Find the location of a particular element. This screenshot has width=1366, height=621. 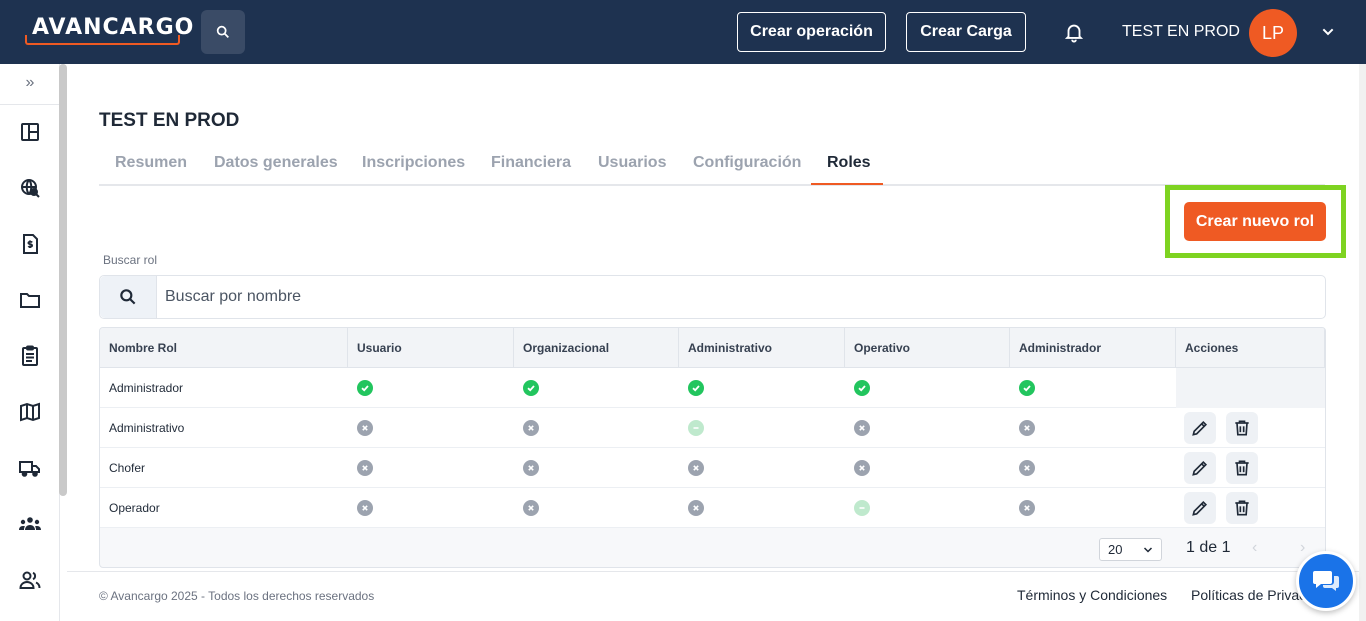

clipboard-list-icon is located at coordinates (30, 356).